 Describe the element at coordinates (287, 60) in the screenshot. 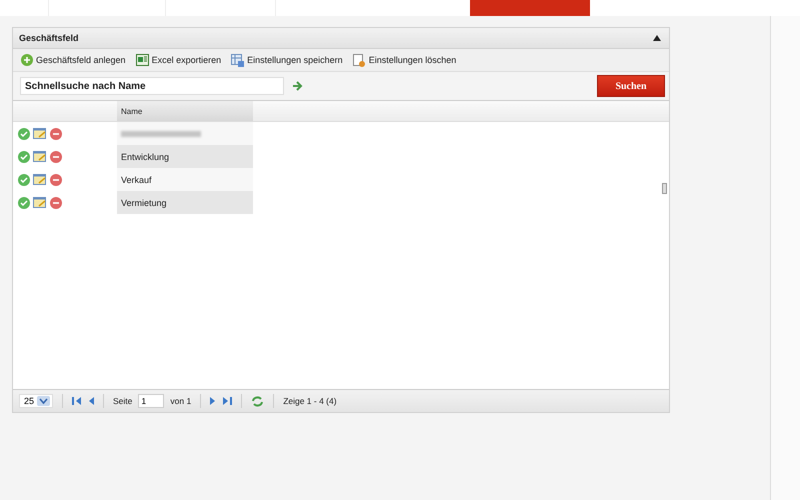

I see `toolbar-button: Einstellungen speichern` at that location.